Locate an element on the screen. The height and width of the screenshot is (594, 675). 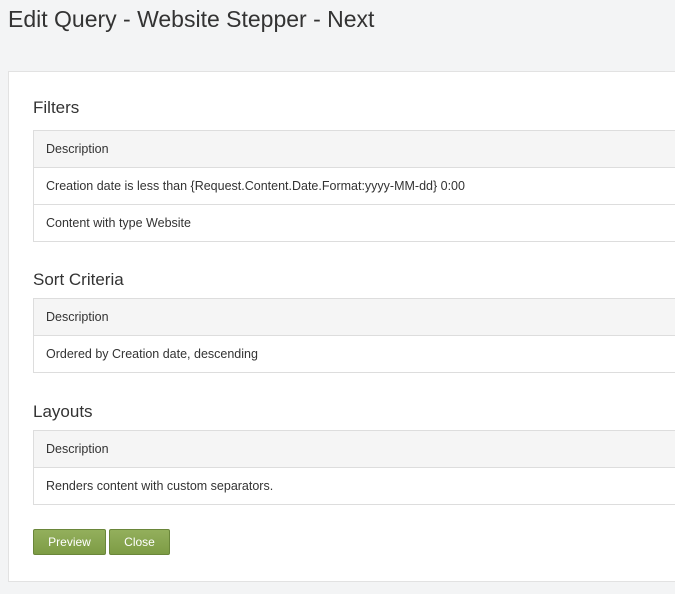
table-row: Content with type Website is located at coordinates (354, 223).